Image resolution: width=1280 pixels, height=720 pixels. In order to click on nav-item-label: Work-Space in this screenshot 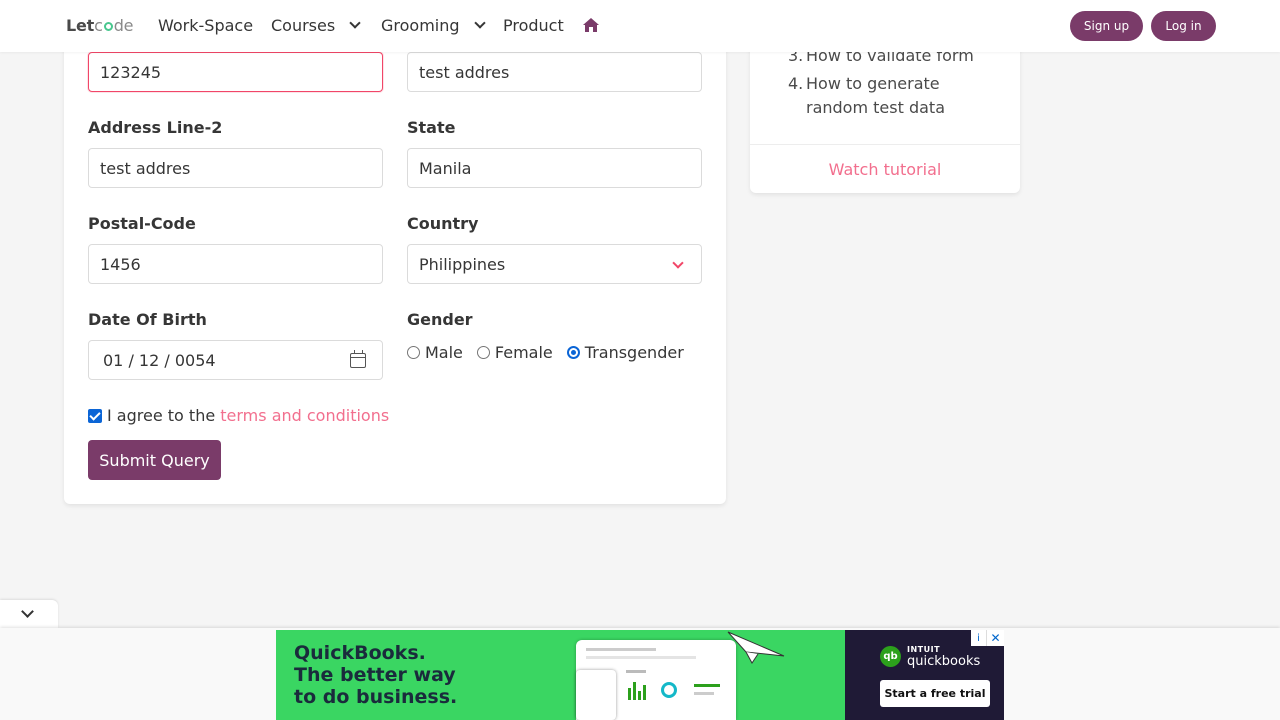, I will do `click(206, 25)`.